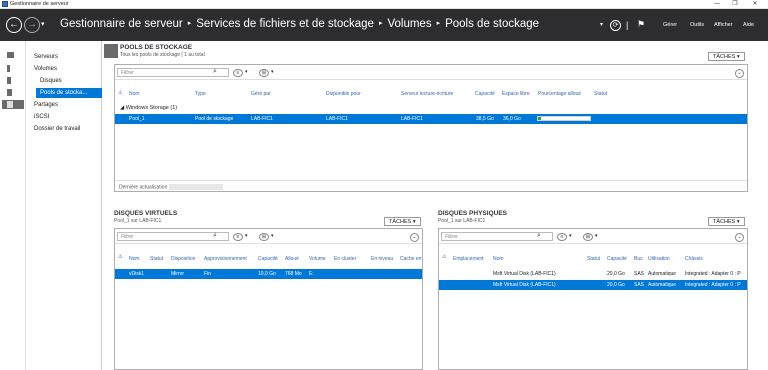 This screenshot has width=768, height=370. What do you see at coordinates (735, 4) in the screenshot?
I see `maximize-button: ❐` at bounding box center [735, 4].